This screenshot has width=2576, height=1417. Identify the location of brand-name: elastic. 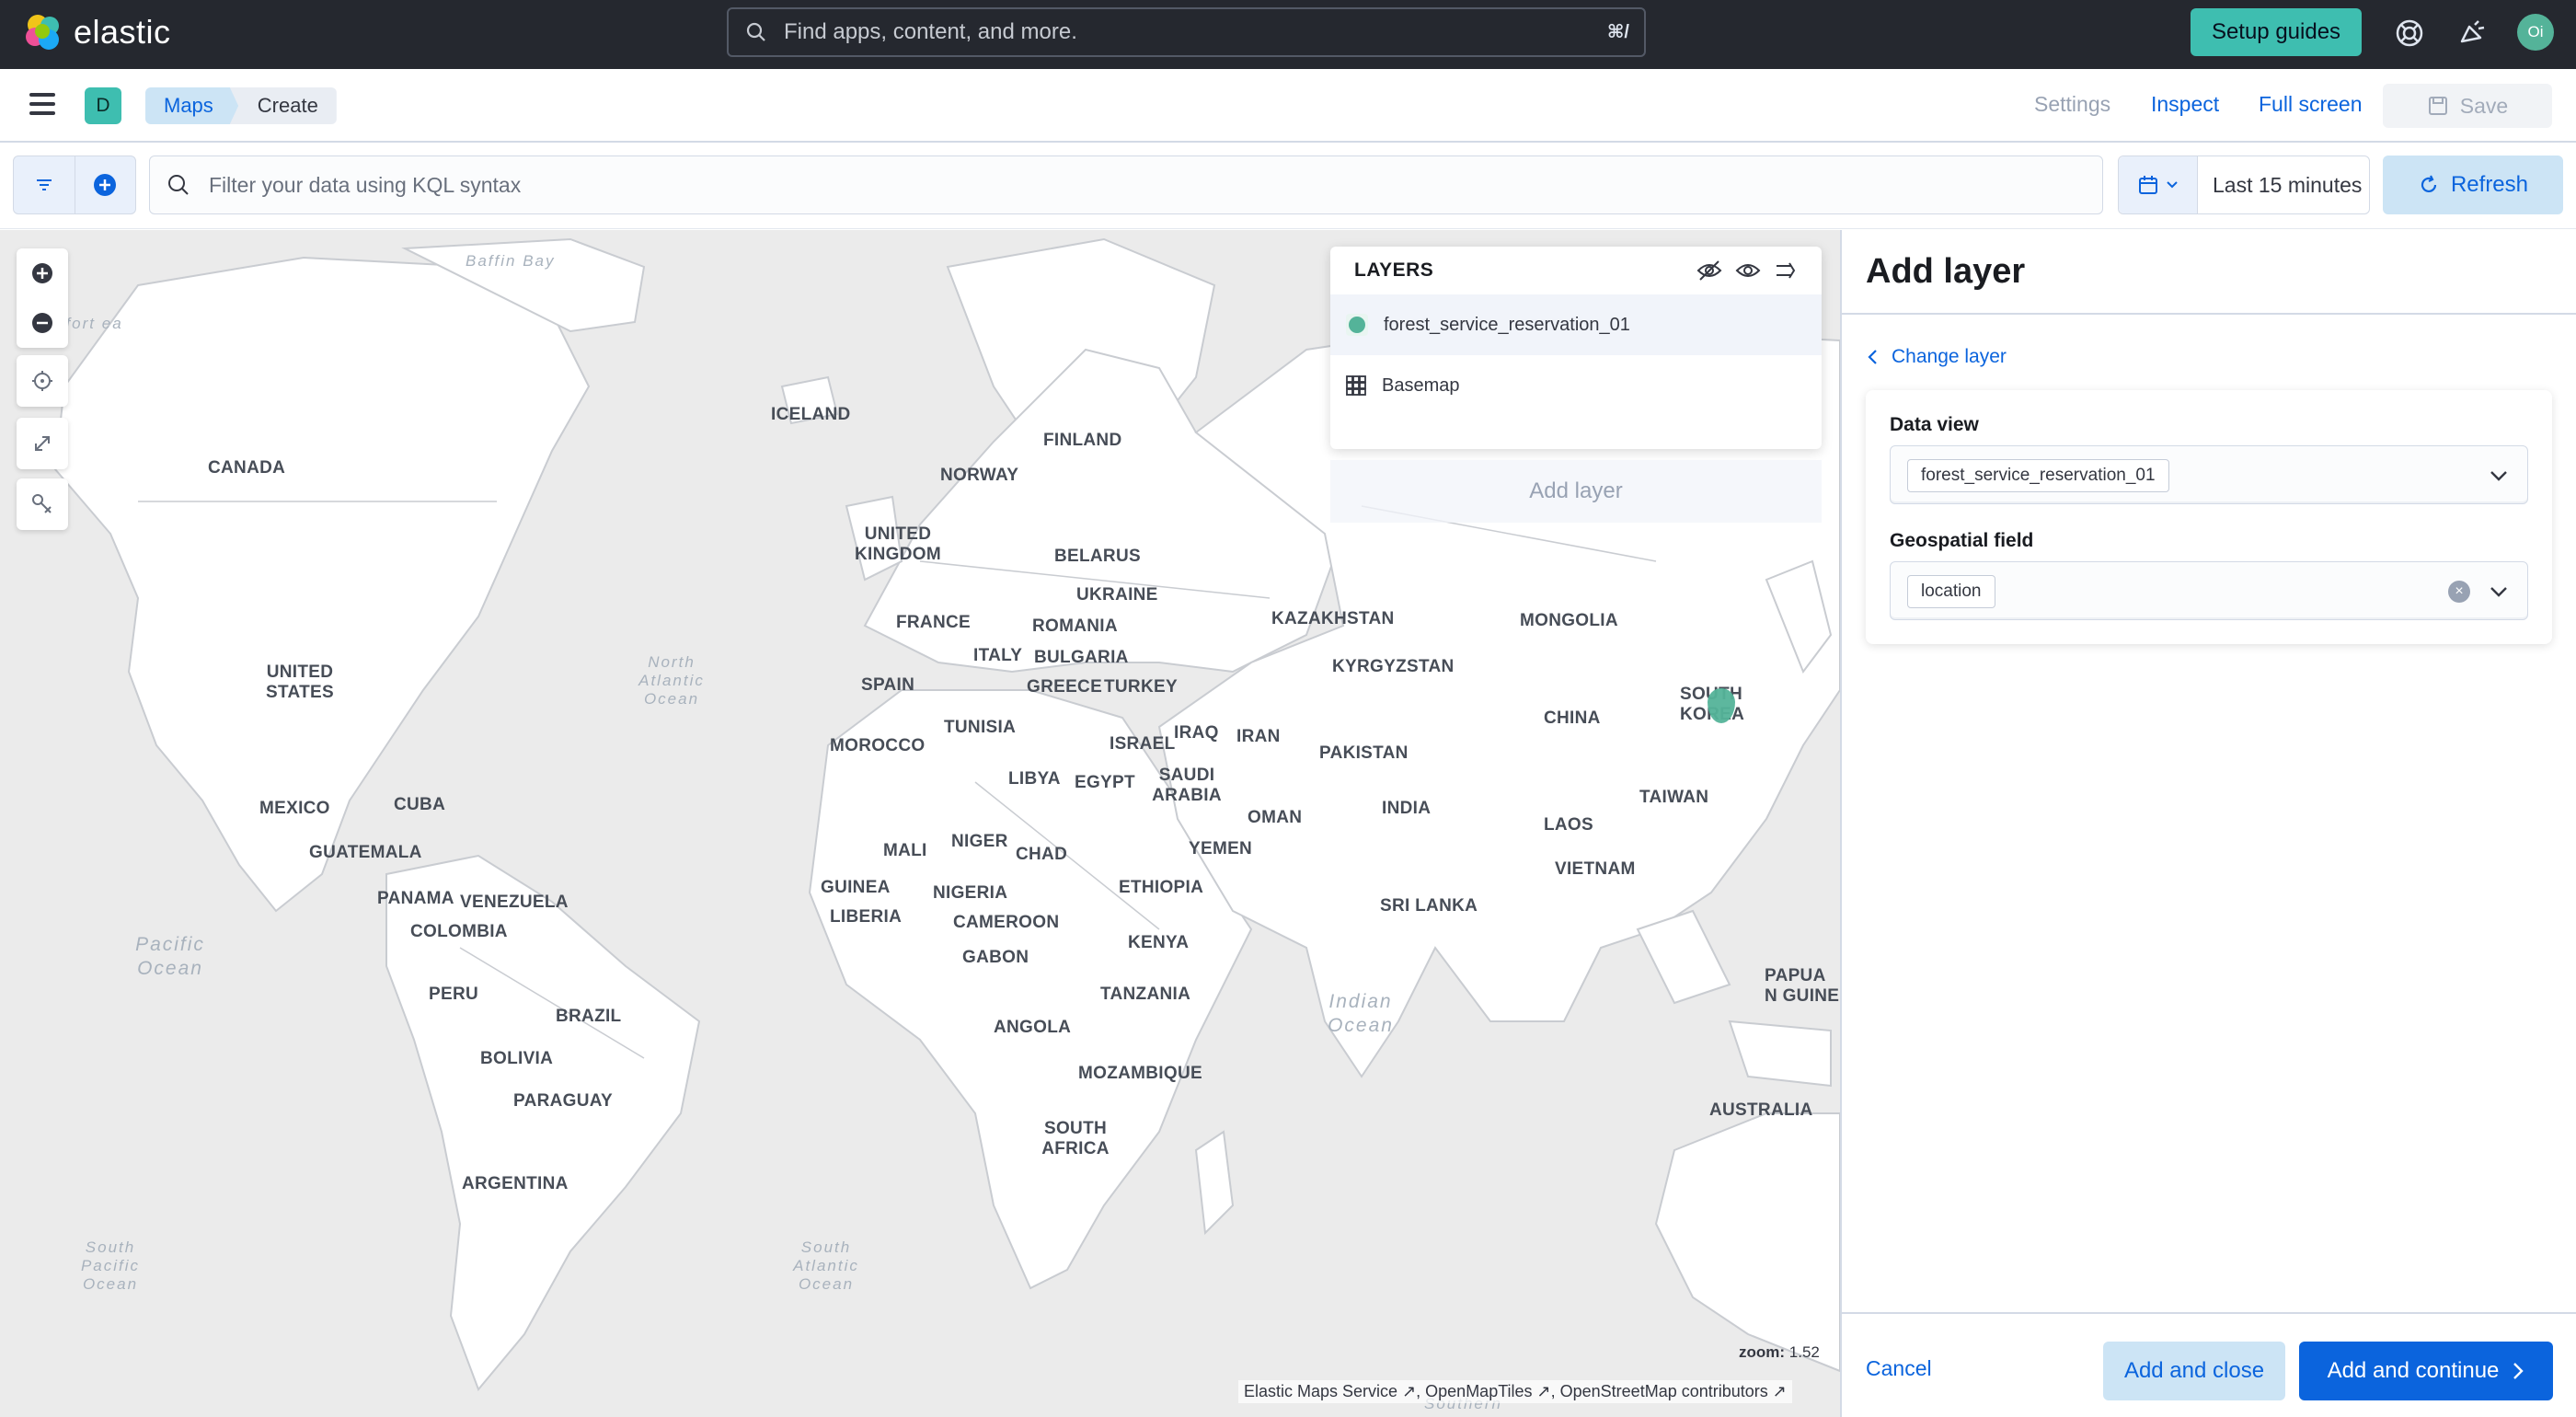
(122, 32).